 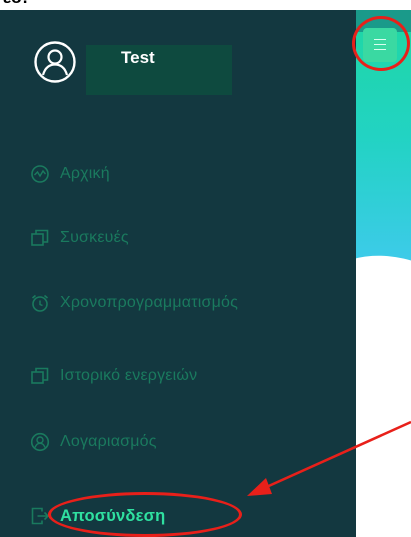 What do you see at coordinates (55, 62) in the screenshot?
I see `user-avatar-icon` at bounding box center [55, 62].